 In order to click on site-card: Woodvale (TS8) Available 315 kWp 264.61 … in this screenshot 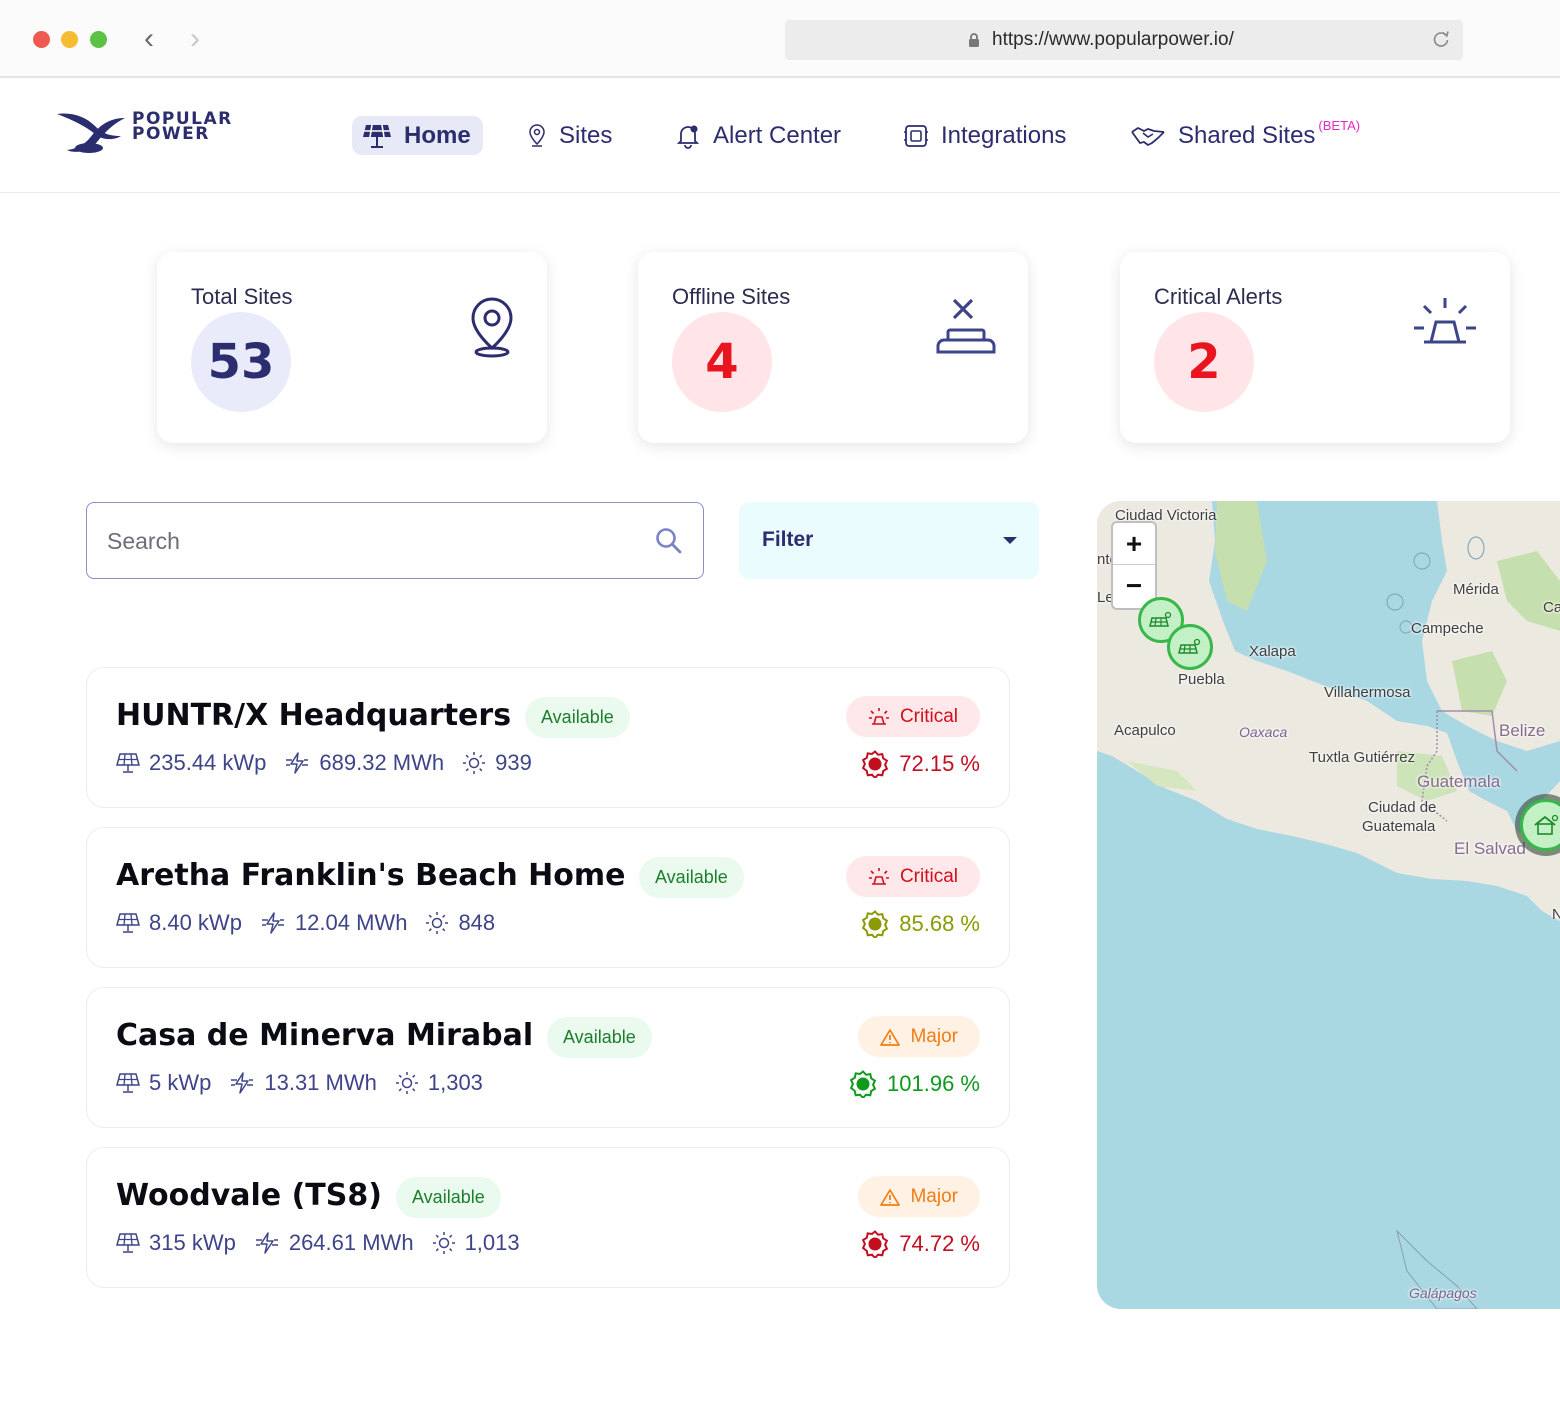, I will do `click(548, 1217)`.